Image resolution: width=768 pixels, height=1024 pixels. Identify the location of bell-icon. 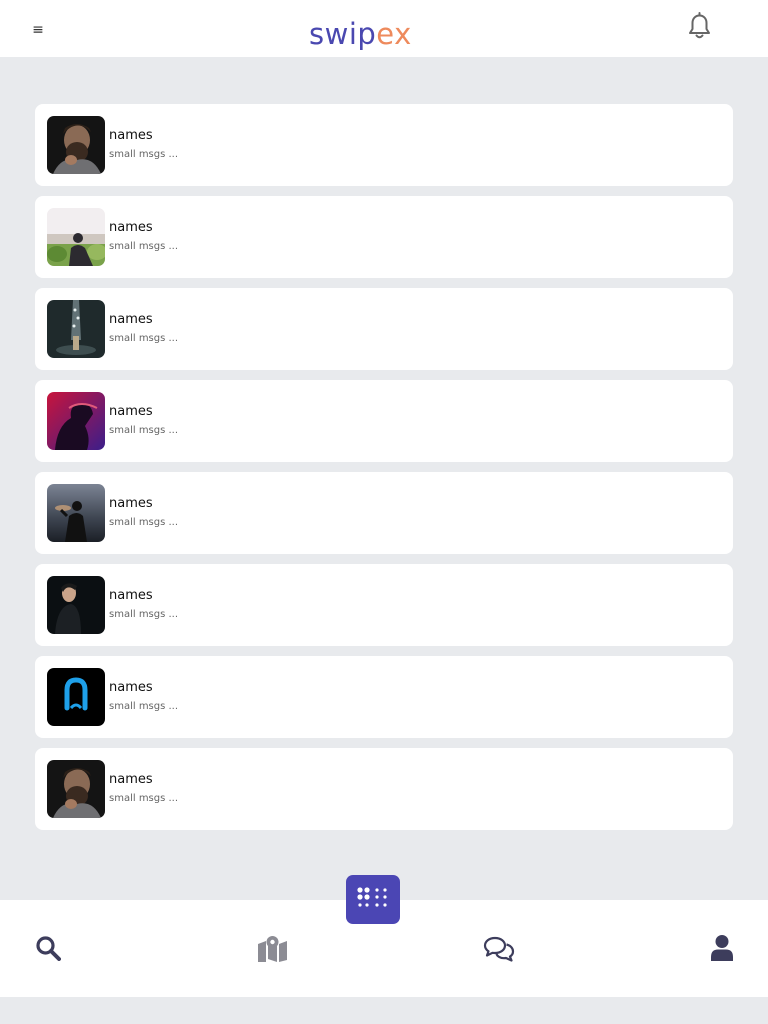
(699, 26).